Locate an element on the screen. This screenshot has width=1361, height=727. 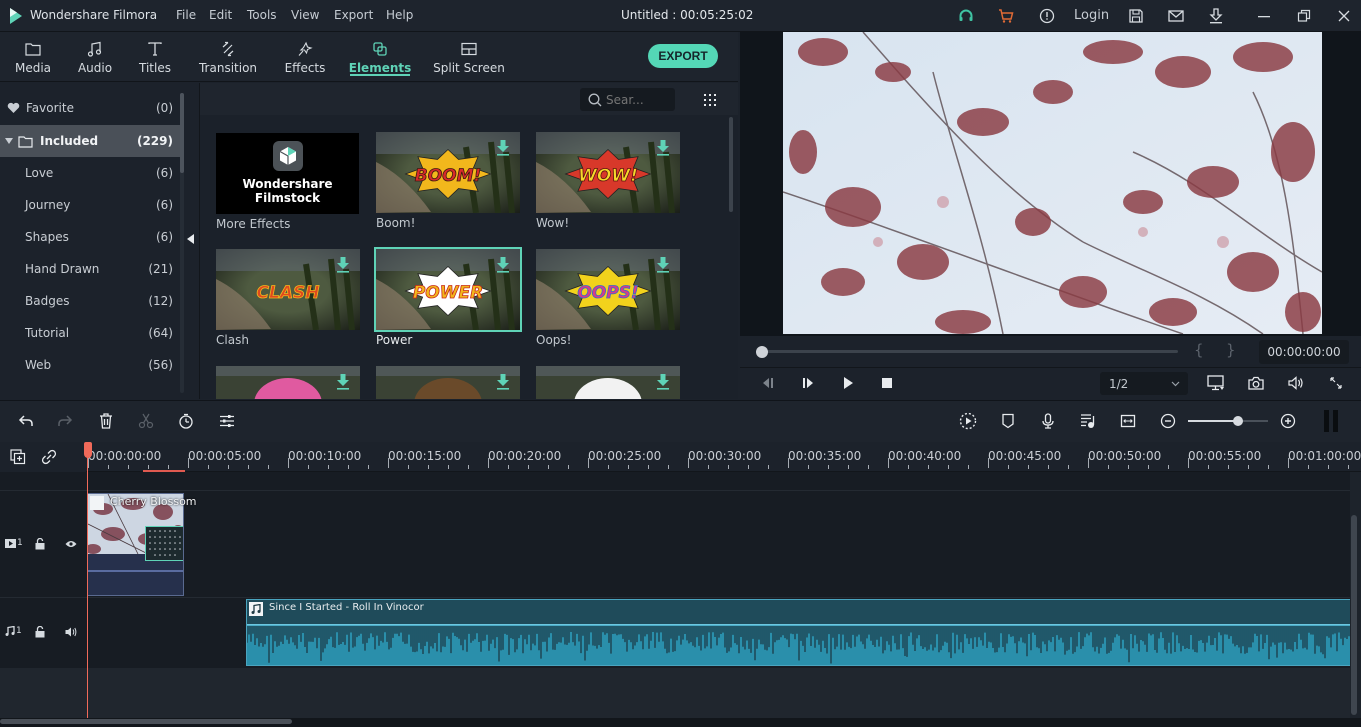
elements-scrollbar is located at coordinates (731, 164).